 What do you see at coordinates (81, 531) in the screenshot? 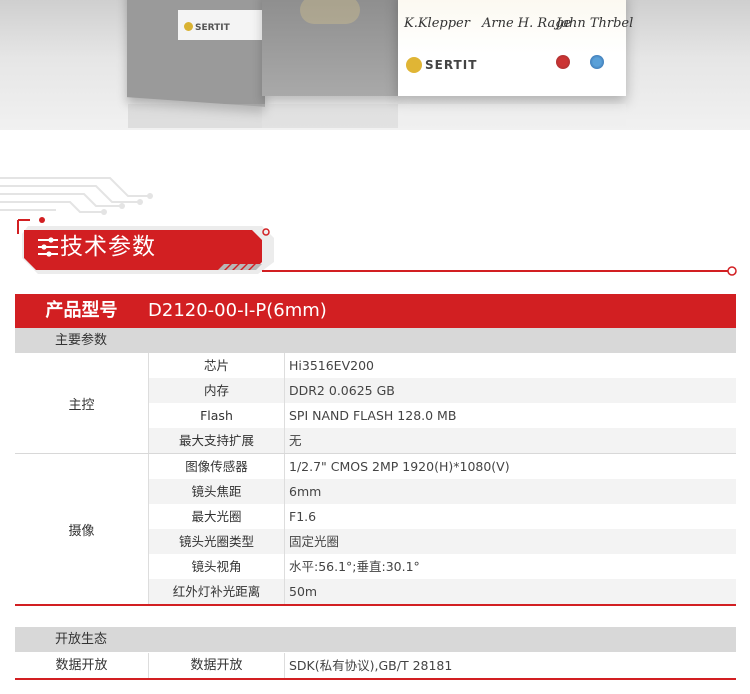
I see `block-label-camera: 摄像` at bounding box center [81, 531].